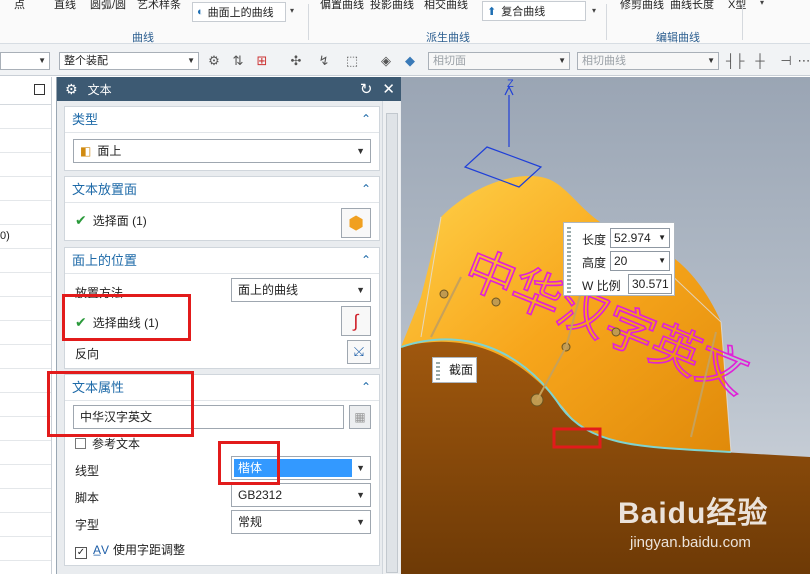 Image resolution: width=810 pixels, height=574 pixels. Describe the element at coordinates (386, 61) in the screenshot. I see `eraser-icon: ◈` at that location.